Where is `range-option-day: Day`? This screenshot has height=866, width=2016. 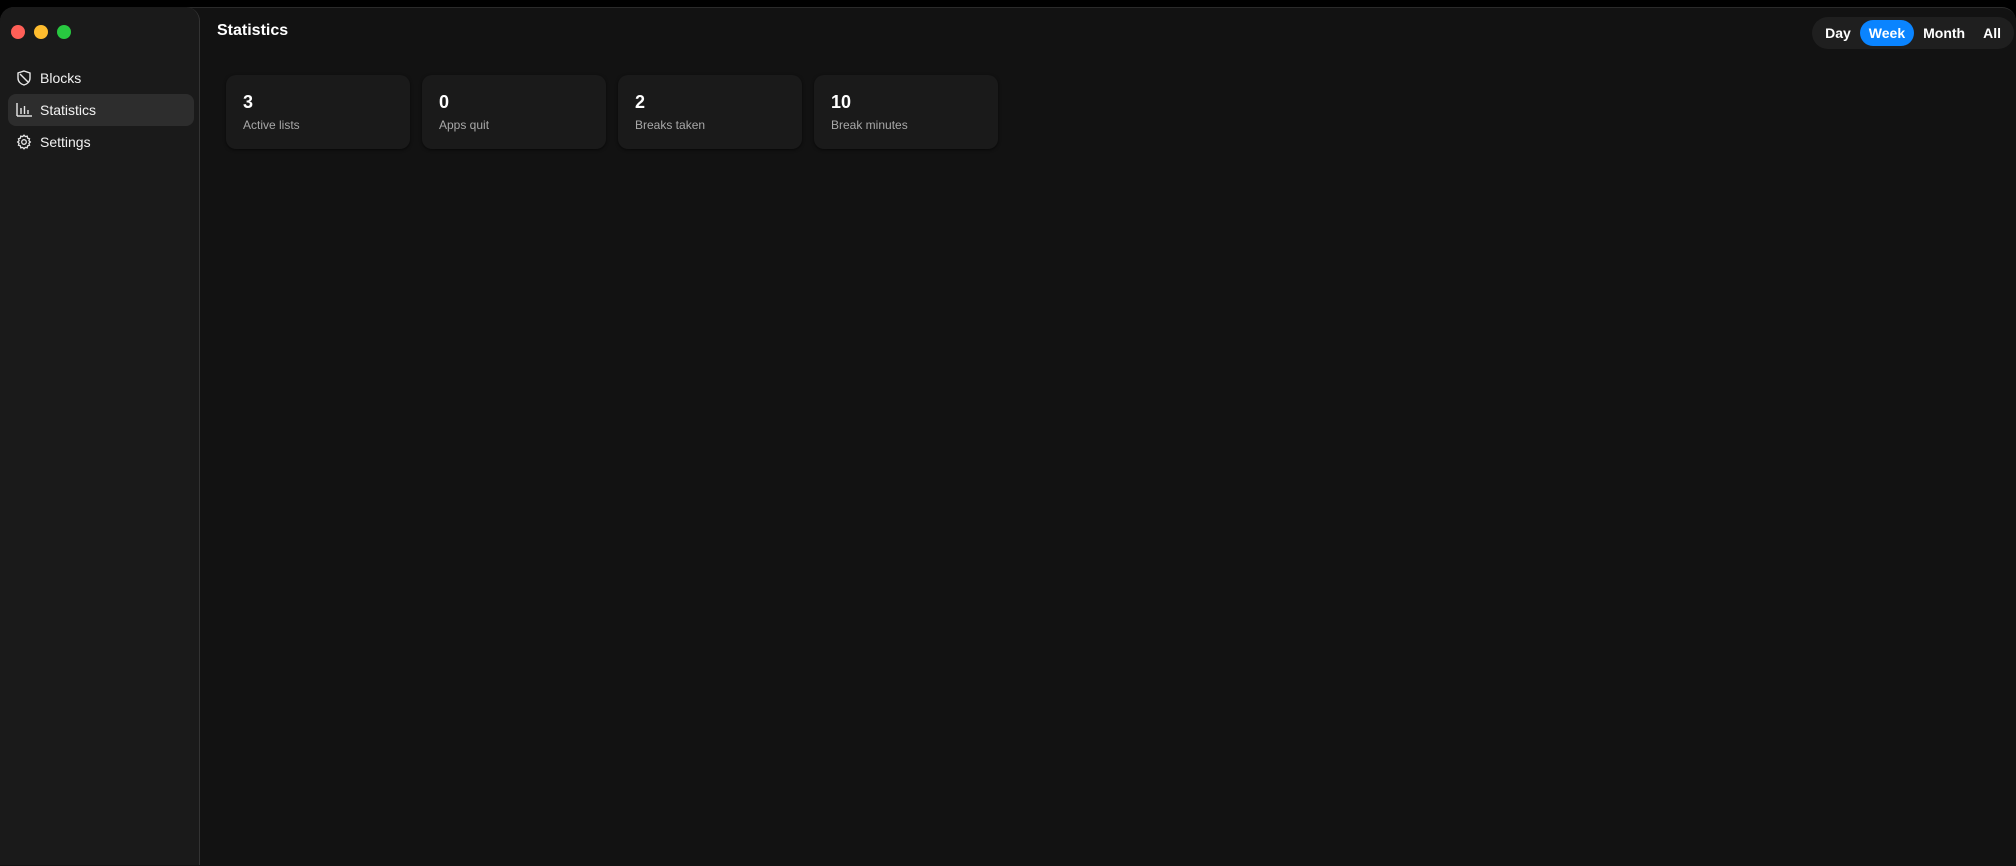 range-option-day: Day is located at coordinates (1838, 33).